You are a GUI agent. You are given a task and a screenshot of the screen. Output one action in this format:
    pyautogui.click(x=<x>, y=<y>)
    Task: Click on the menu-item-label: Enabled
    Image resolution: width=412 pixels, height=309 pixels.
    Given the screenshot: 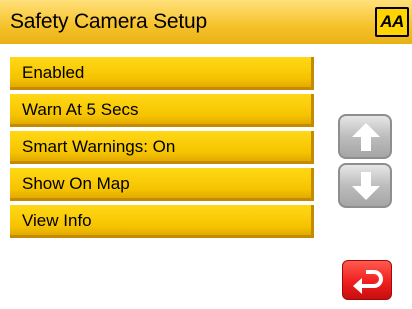 What is the action you would take?
    pyautogui.click(x=53, y=72)
    